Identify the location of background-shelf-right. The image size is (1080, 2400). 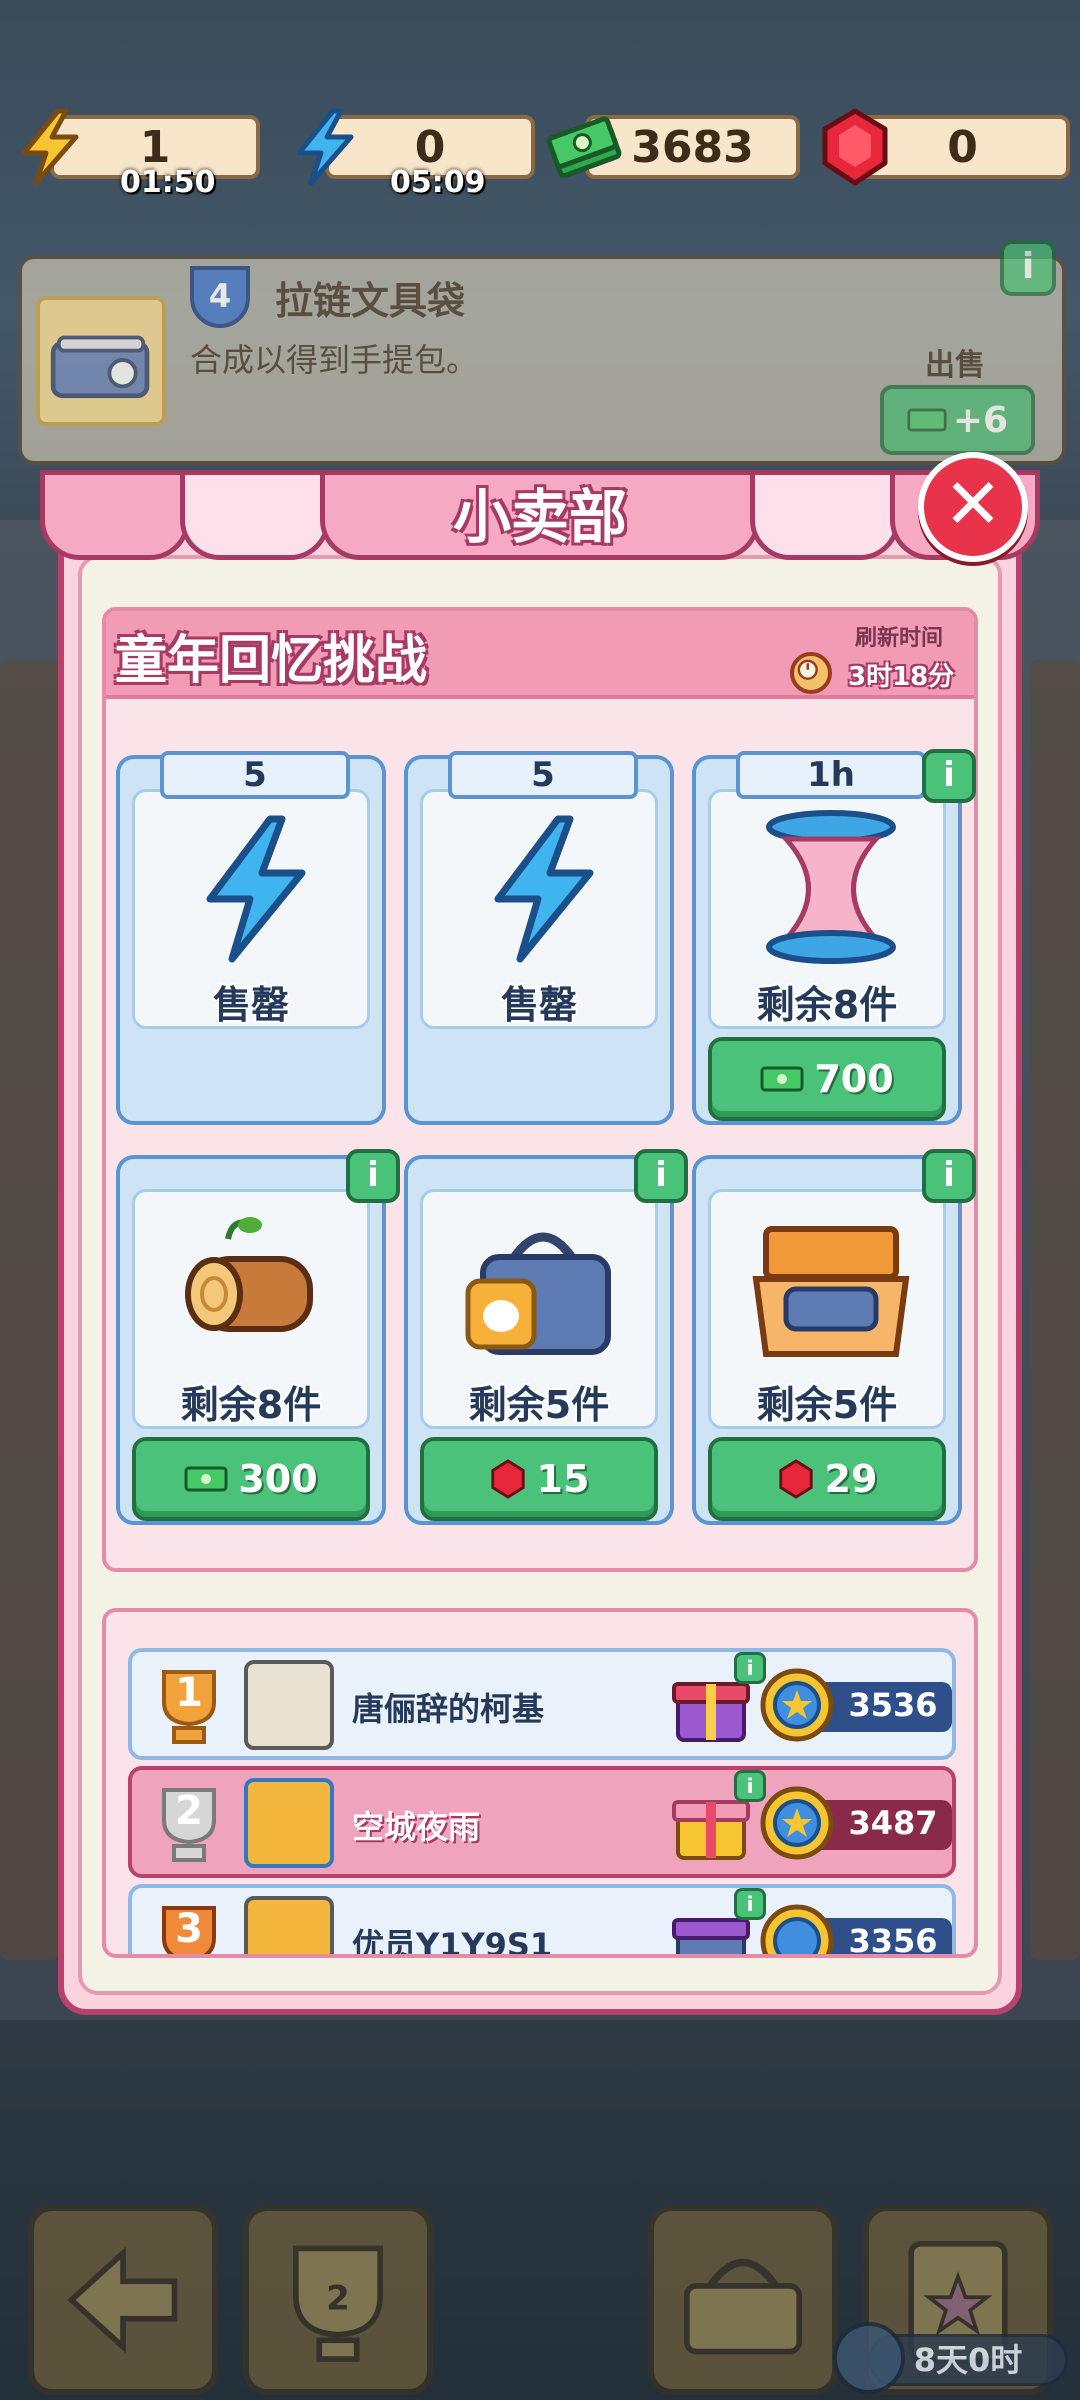
(1055, 1310).